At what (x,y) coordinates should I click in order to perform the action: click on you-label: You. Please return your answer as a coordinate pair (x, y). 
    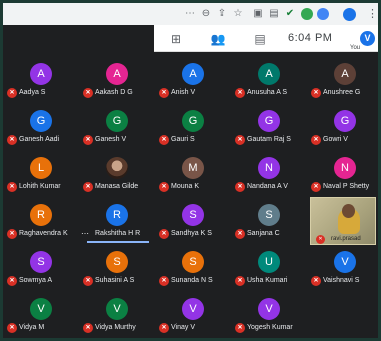
    Looking at the image, I should click on (355, 48).